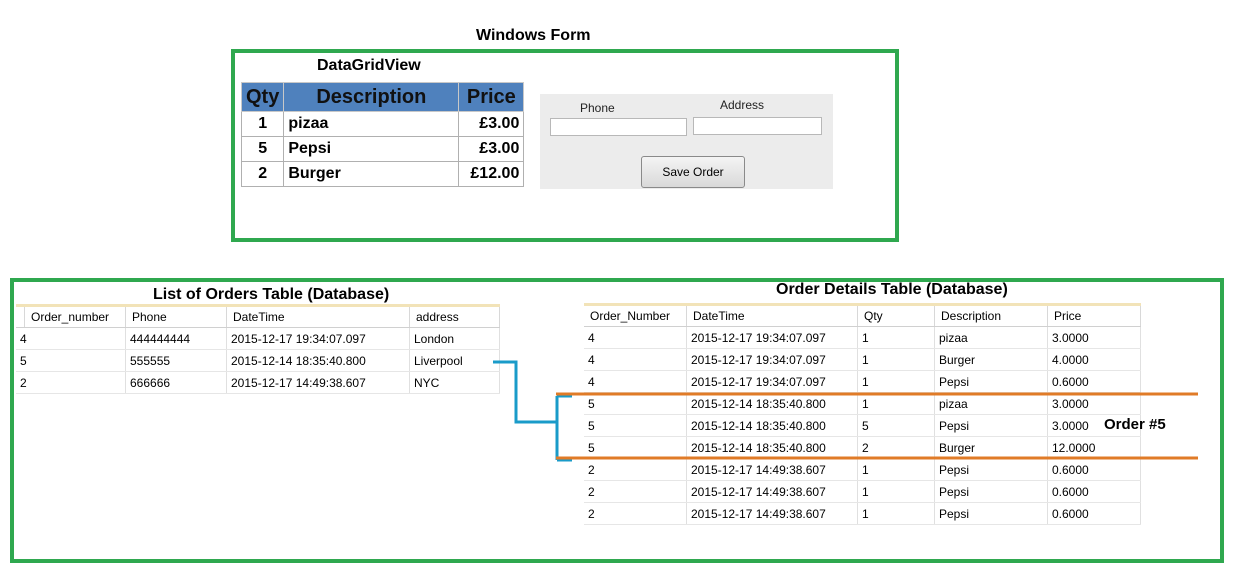 The height and width of the screenshot is (582, 1245). Describe the element at coordinates (845, 411) in the screenshot. I see `annotation-lines` at that location.